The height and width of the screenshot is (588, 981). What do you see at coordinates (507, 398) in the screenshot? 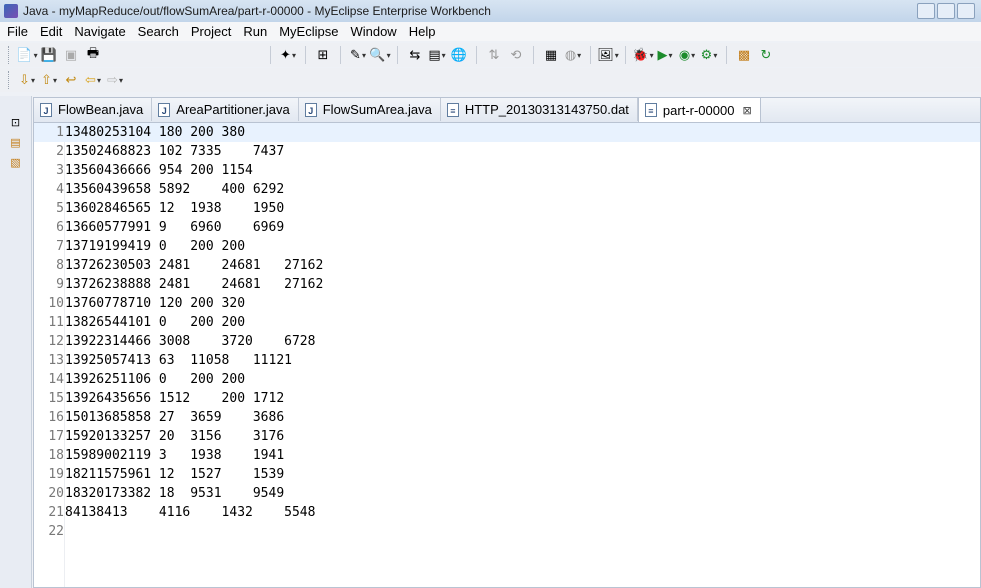
I see `editor-line: 15 13926435656 1512 200 1712` at bounding box center [507, 398].